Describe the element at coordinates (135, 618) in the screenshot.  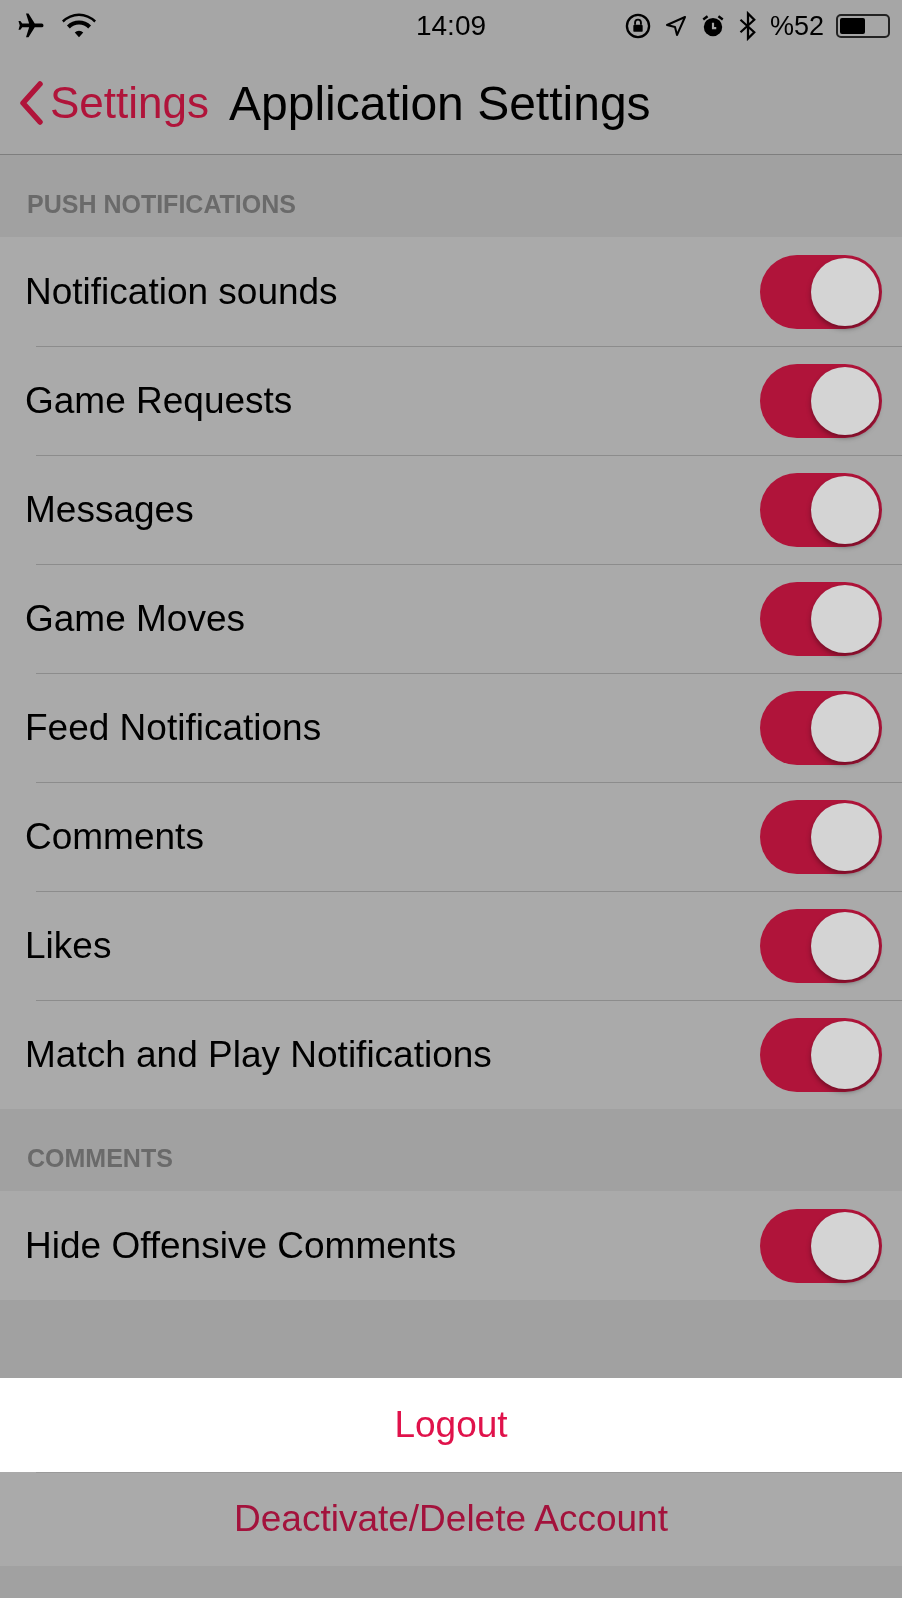
I see `setting-label: Game Moves` at that location.